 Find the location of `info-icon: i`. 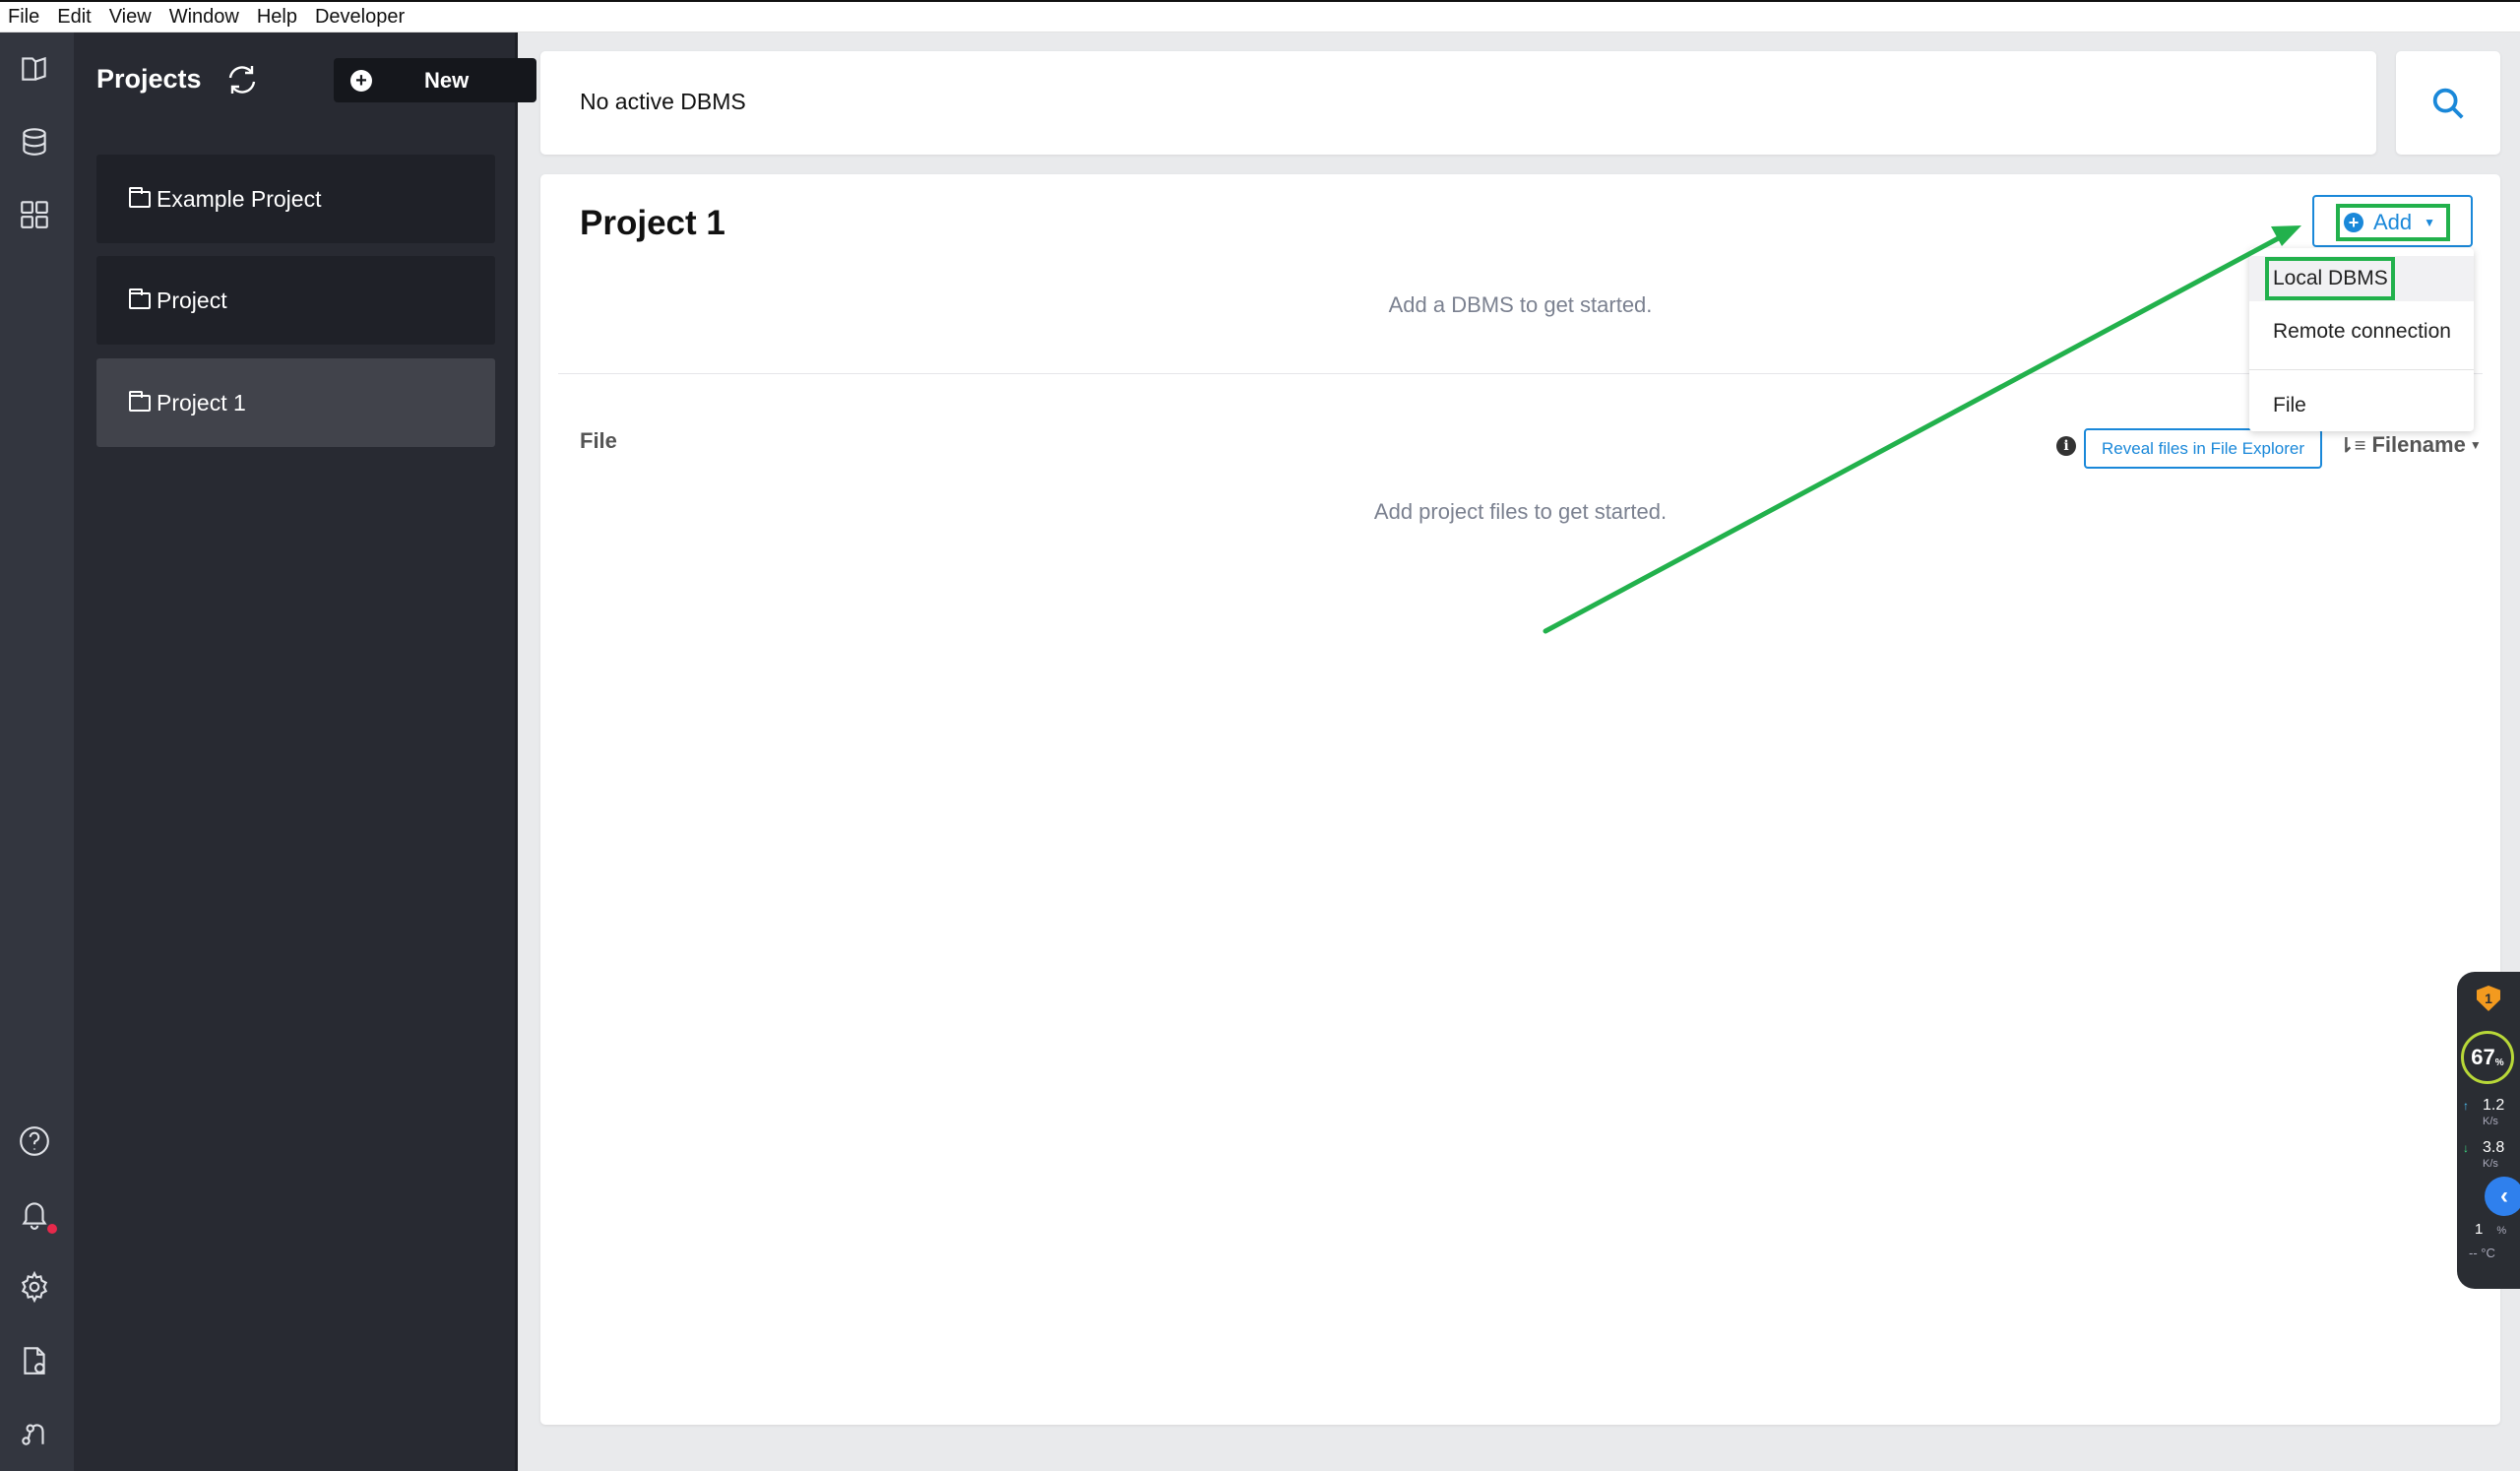

info-icon: i is located at coordinates (2066, 446).